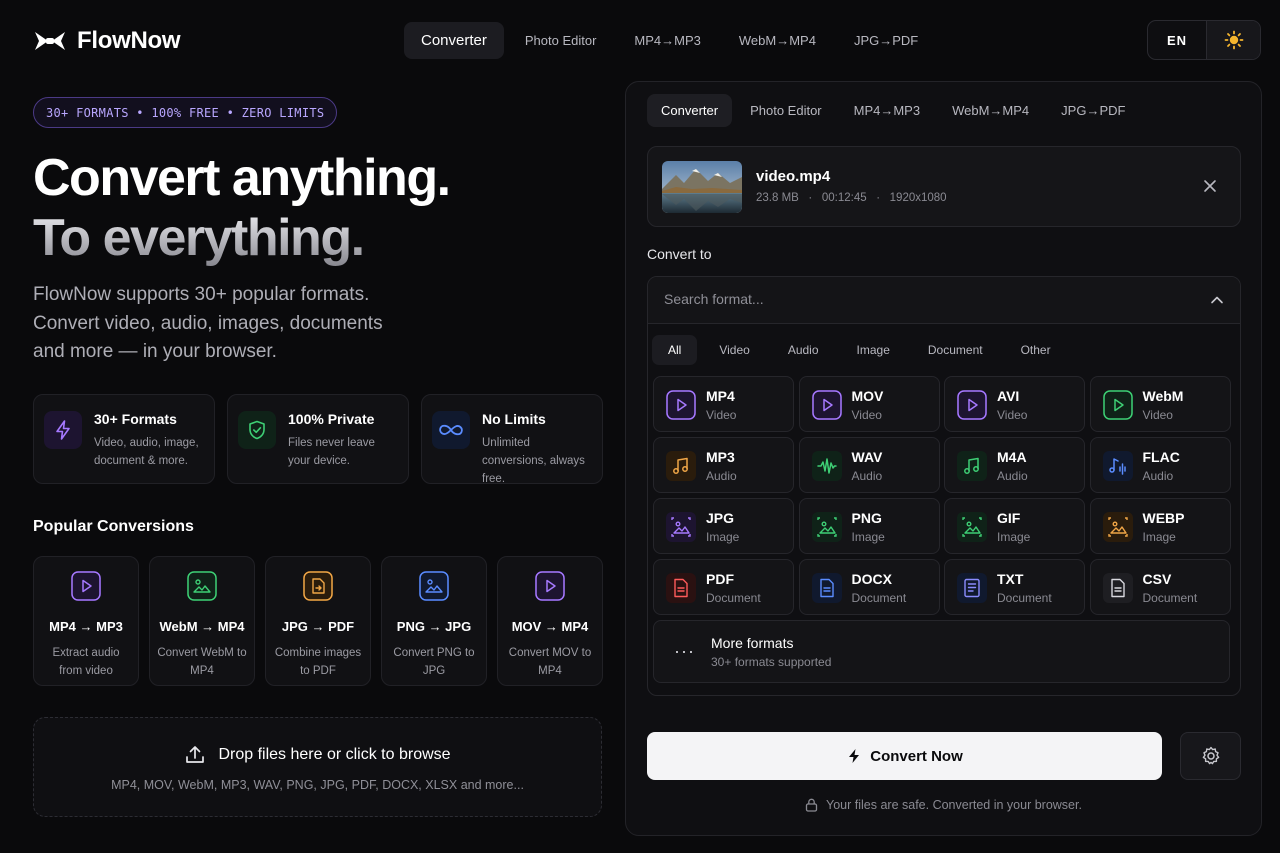  I want to click on format-name: WEBP, so click(1163, 518).